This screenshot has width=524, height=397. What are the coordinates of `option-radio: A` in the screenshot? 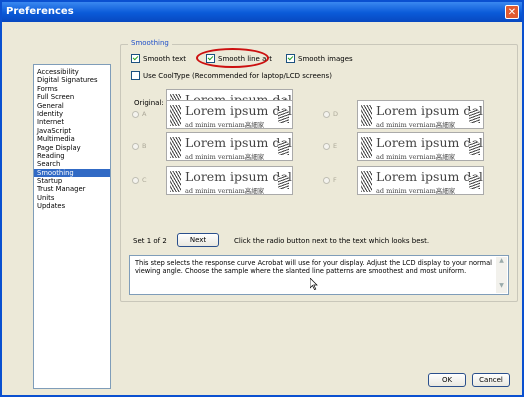 It's located at (139, 114).